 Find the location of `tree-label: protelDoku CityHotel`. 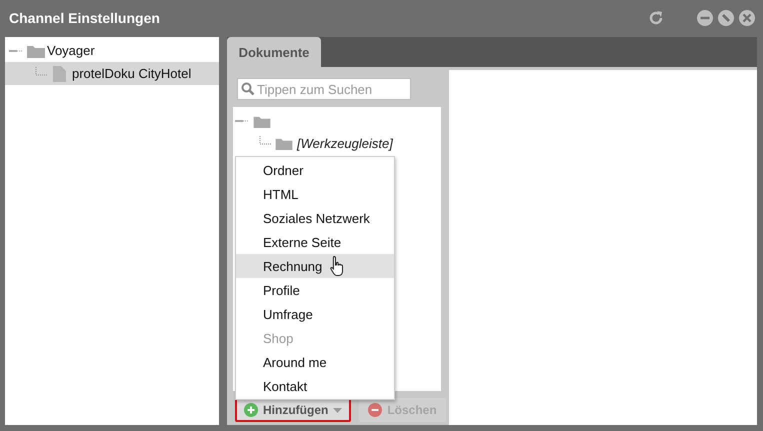

tree-label: protelDoku CityHotel is located at coordinates (132, 73).